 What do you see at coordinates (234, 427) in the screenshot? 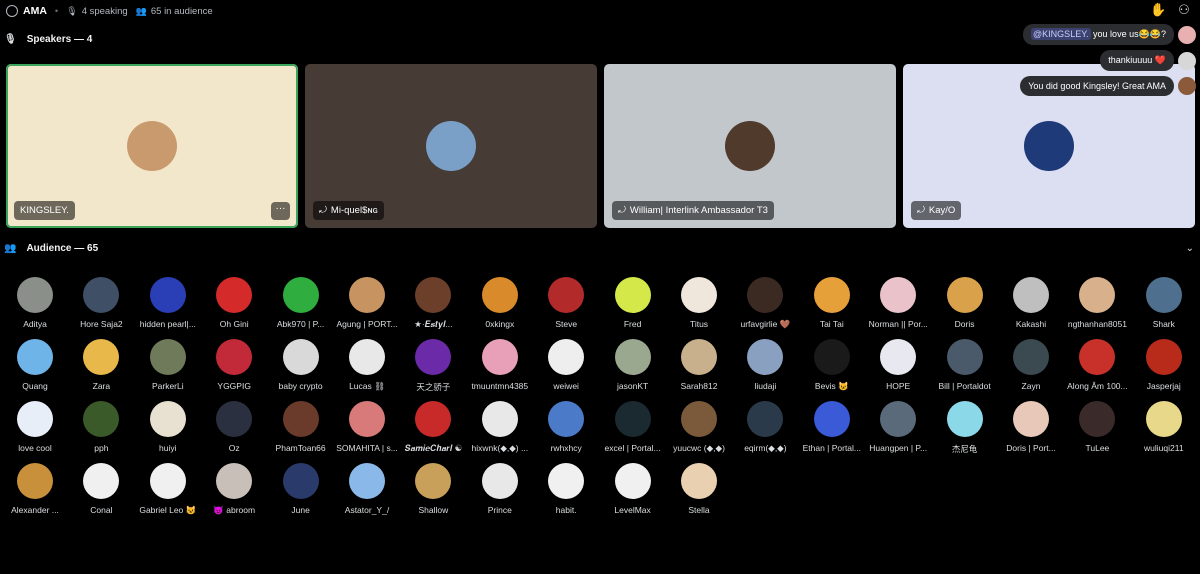
I see `audience-member: Oz` at bounding box center [234, 427].